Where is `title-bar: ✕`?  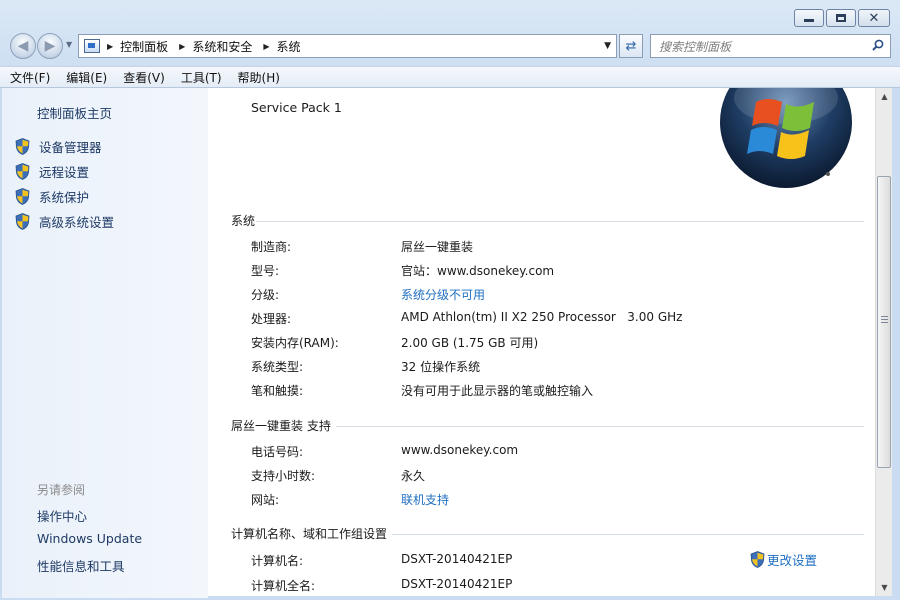 title-bar: ✕ is located at coordinates (450, 15).